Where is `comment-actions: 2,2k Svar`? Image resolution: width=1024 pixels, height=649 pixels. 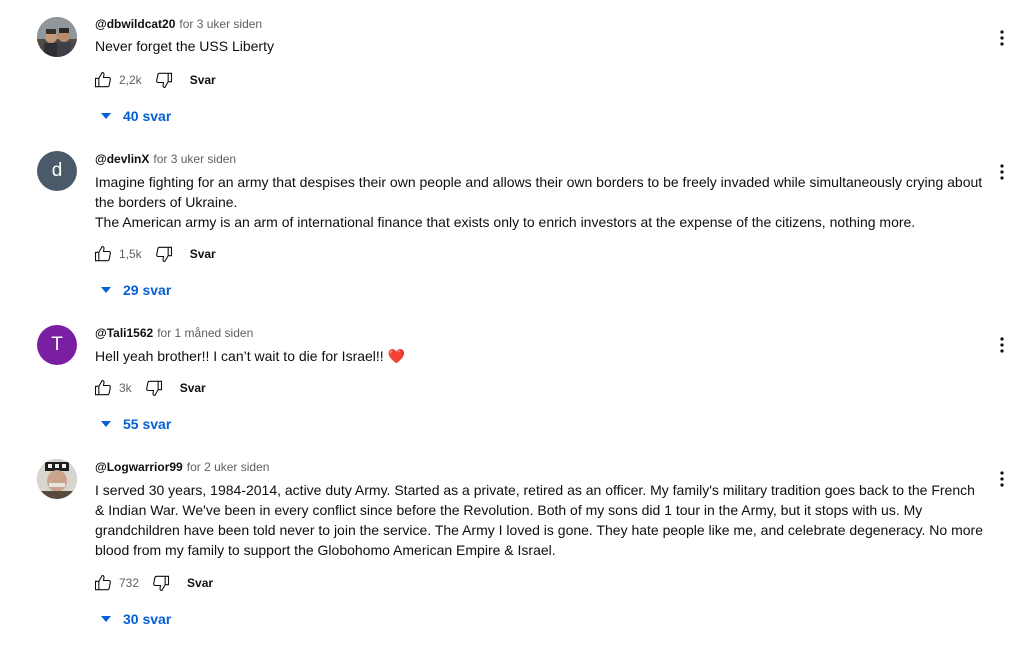
comment-actions: 2,2k Svar is located at coordinates (153, 80).